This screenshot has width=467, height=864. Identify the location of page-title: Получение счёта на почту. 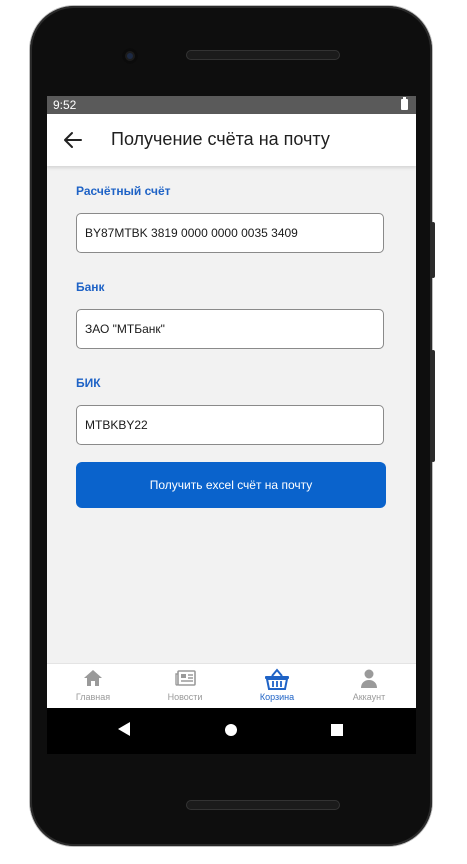
(220, 139).